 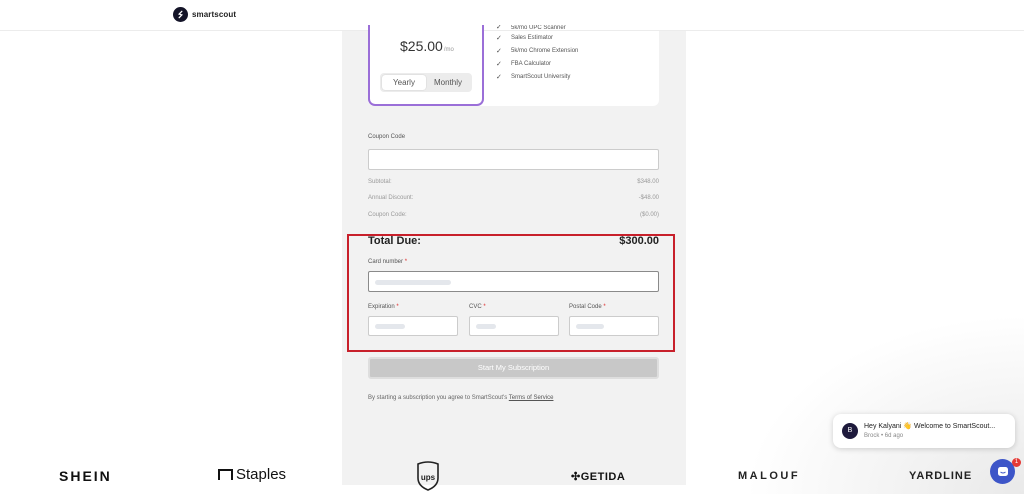 What do you see at coordinates (513, 198) in the screenshot?
I see `annual-discount-row: Annual Discount: -$48.00` at bounding box center [513, 198].